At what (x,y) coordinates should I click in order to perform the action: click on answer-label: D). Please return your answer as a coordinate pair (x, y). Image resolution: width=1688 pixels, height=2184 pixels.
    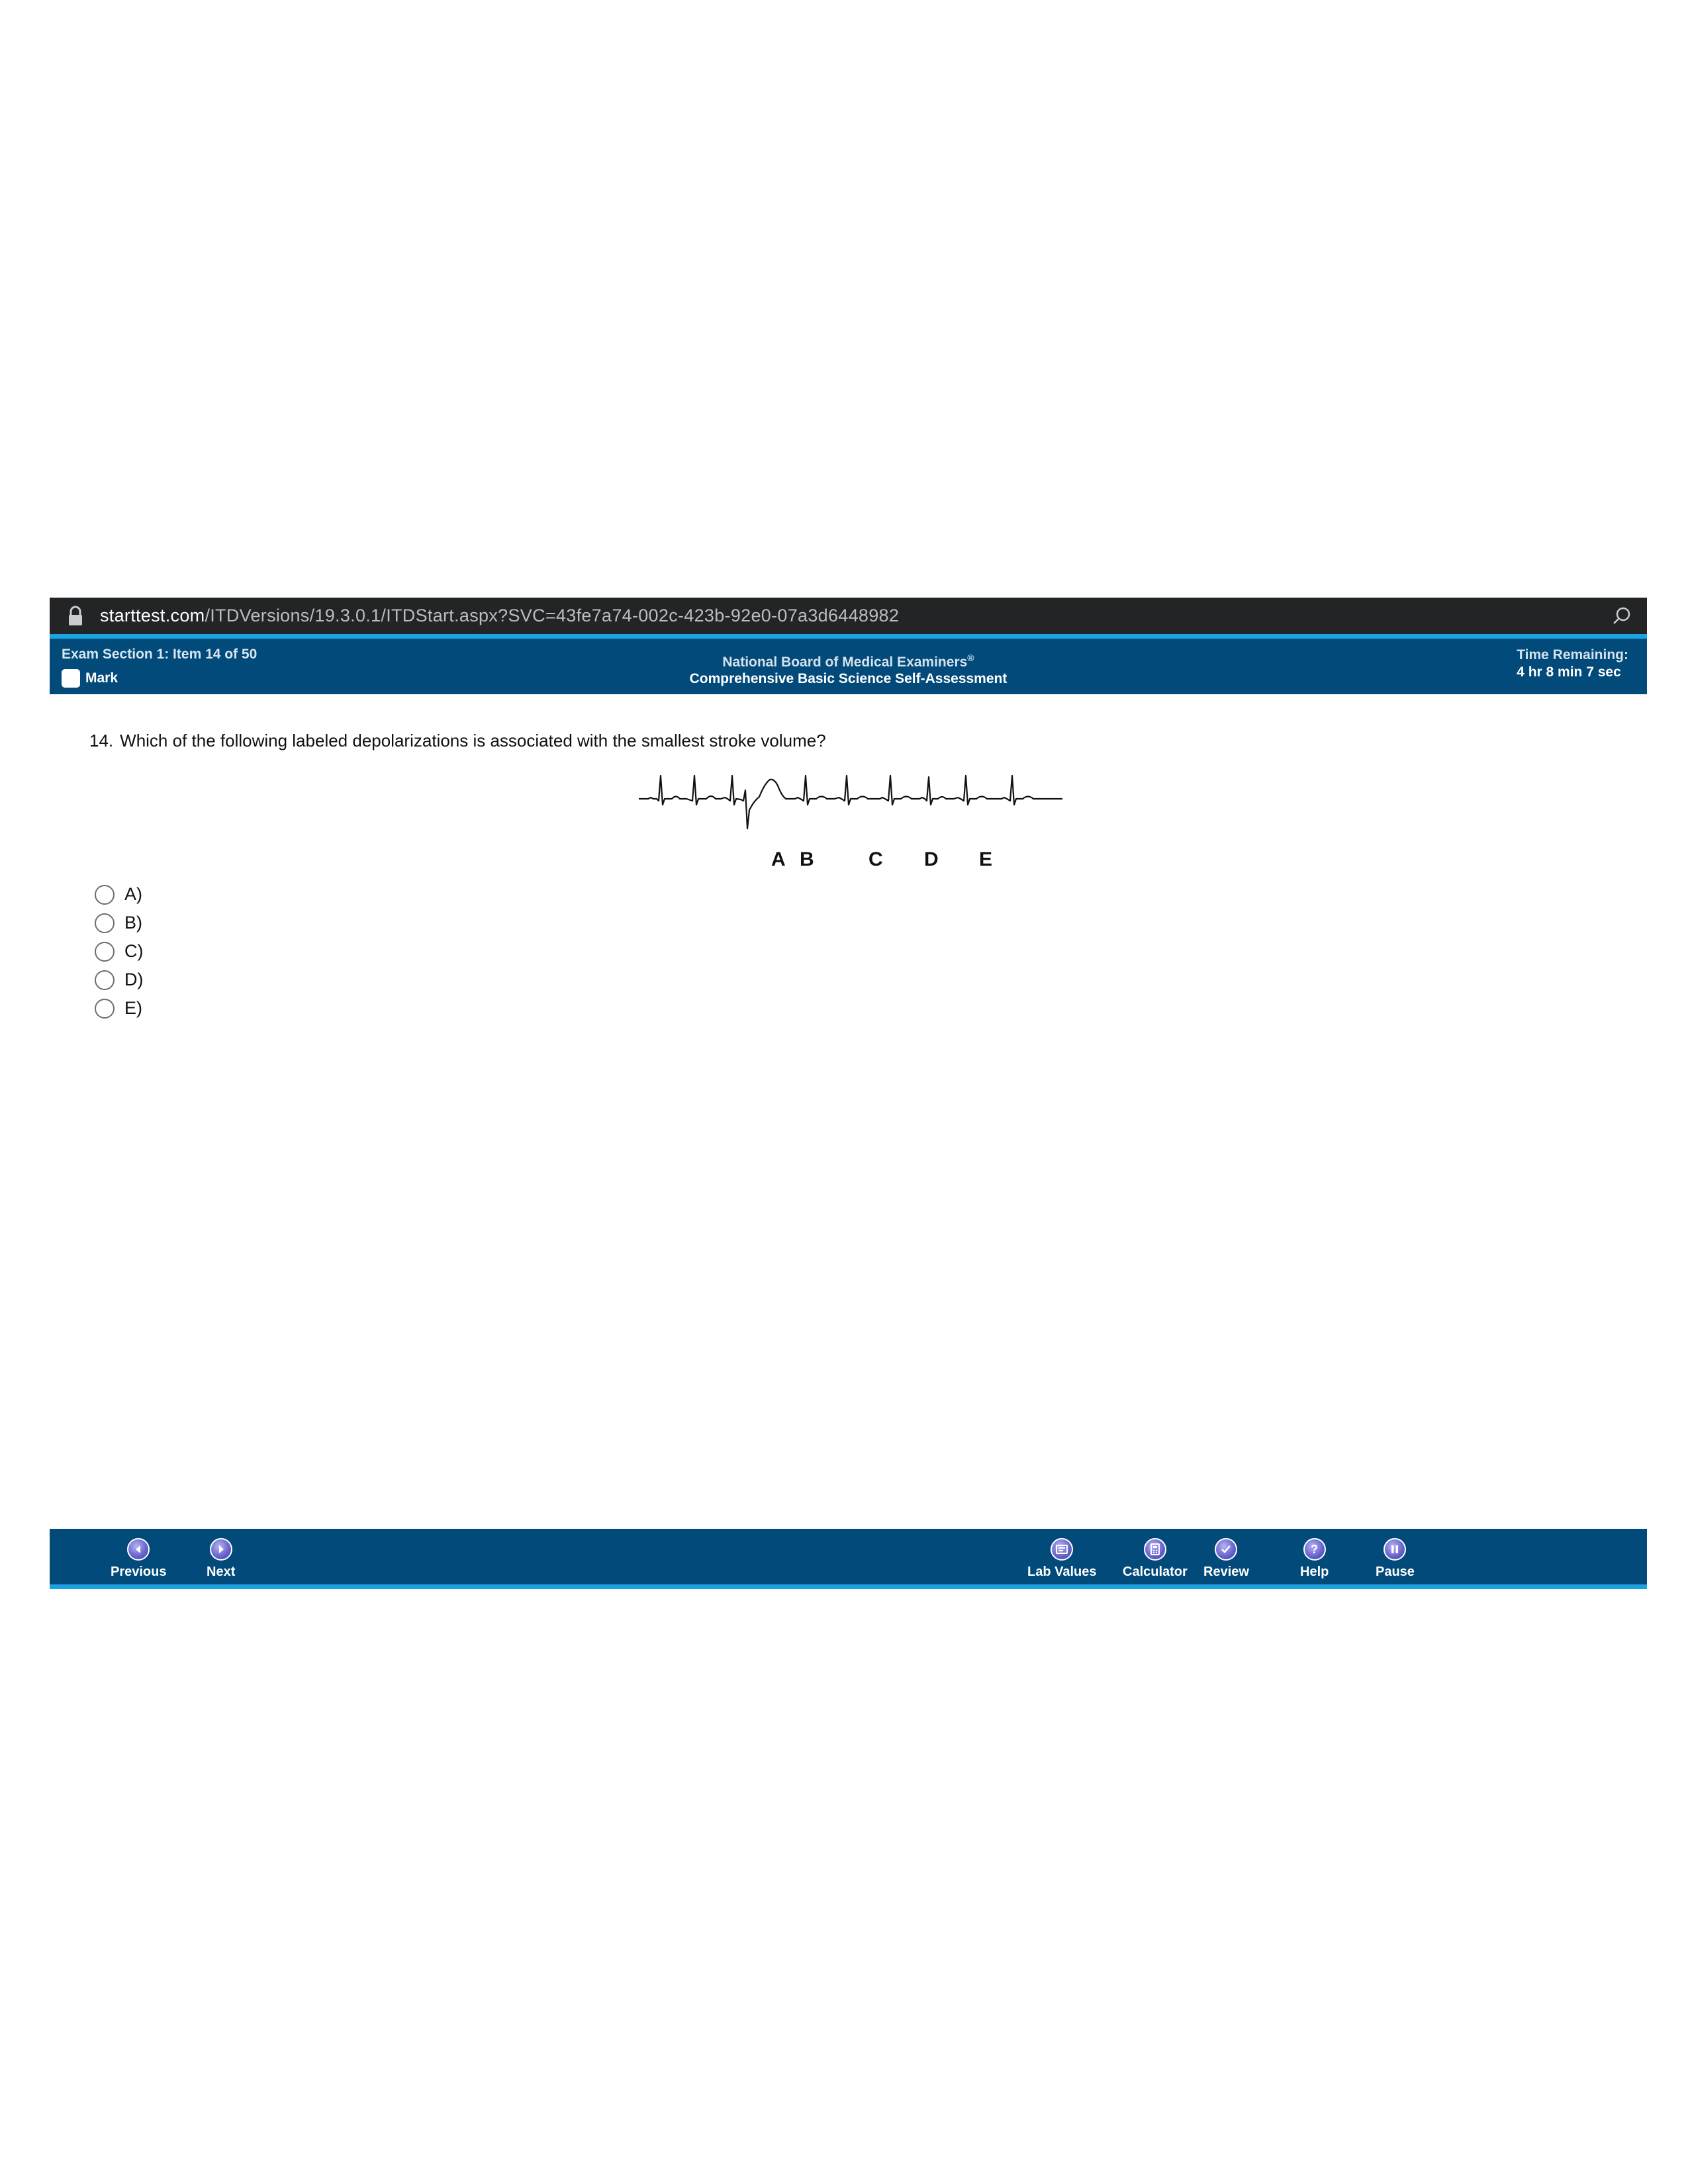
    Looking at the image, I should click on (134, 980).